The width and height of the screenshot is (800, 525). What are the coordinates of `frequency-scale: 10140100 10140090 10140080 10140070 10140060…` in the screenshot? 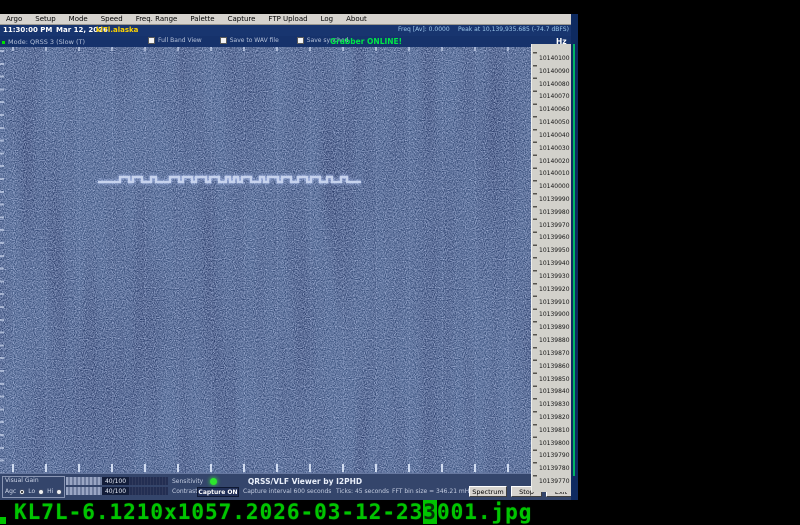 It's located at (551, 268).